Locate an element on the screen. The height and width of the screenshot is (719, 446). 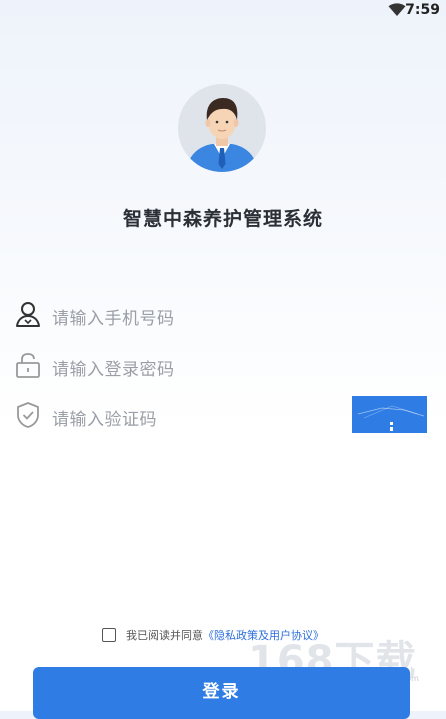
avatar is located at coordinates (222, 128).